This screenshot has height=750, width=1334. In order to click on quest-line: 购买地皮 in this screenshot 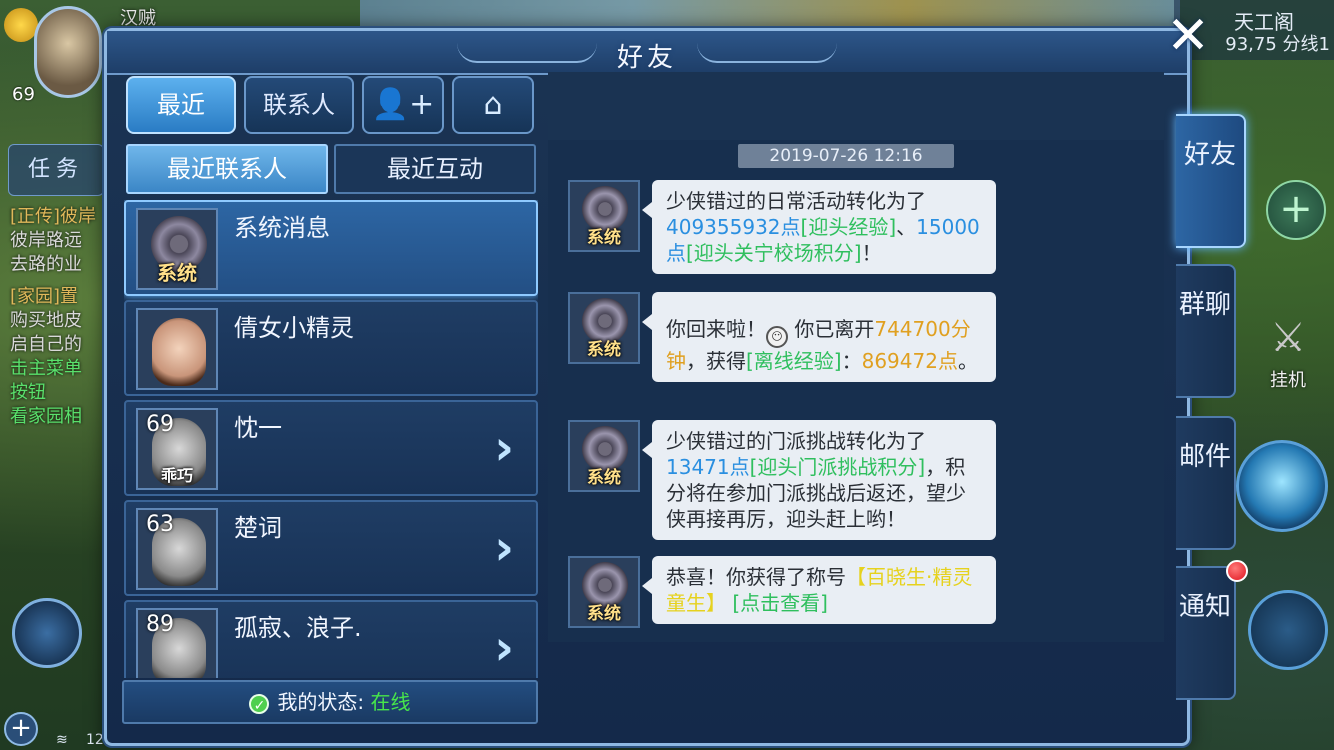, I will do `click(46, 320)`.